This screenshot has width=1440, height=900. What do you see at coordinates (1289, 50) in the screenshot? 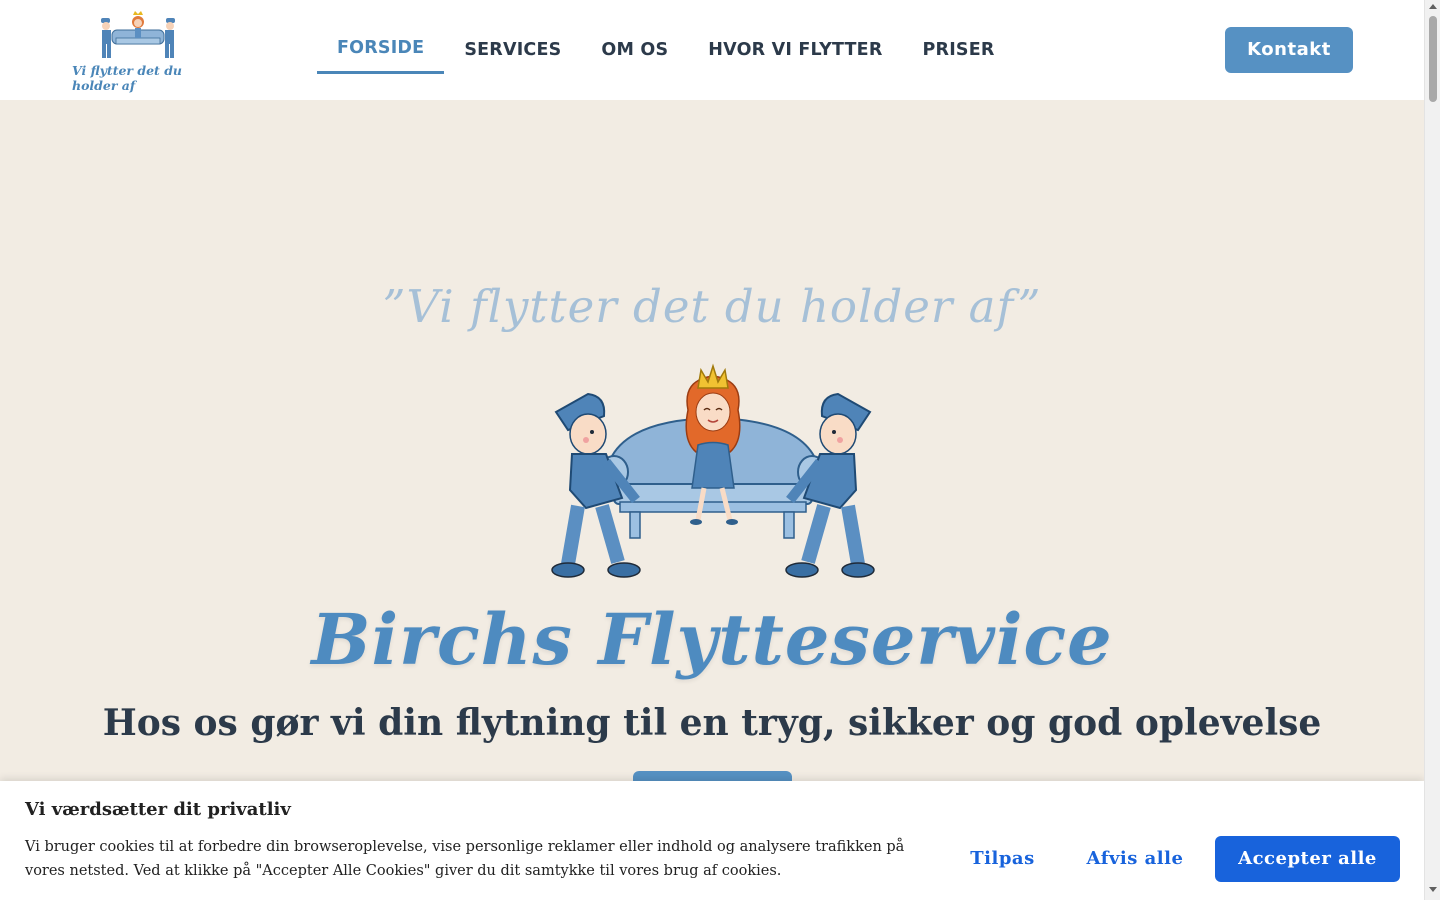
I see `contact-button: Kontakt` at bounding box center [1289, 50].